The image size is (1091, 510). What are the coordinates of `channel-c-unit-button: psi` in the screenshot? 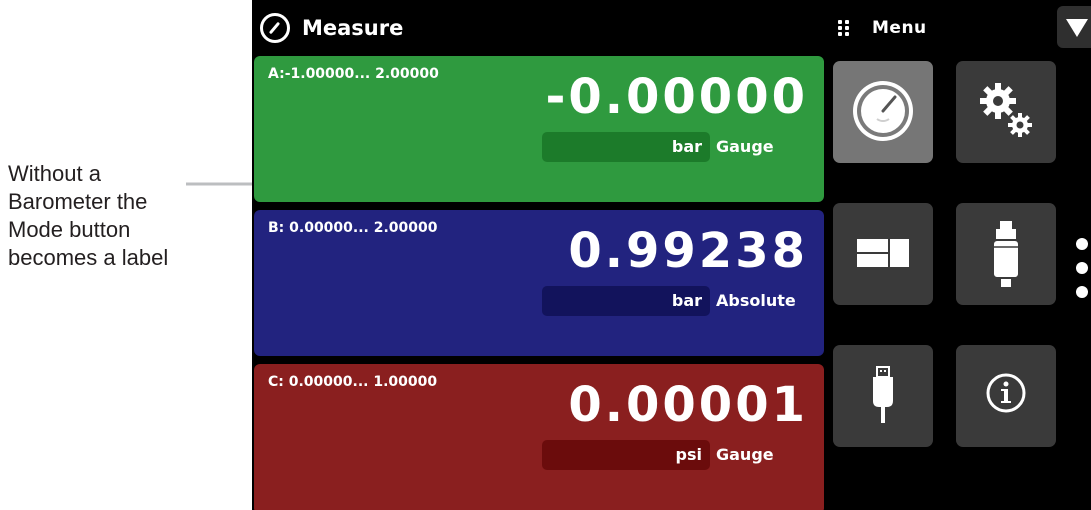 It's located at (626, 455).